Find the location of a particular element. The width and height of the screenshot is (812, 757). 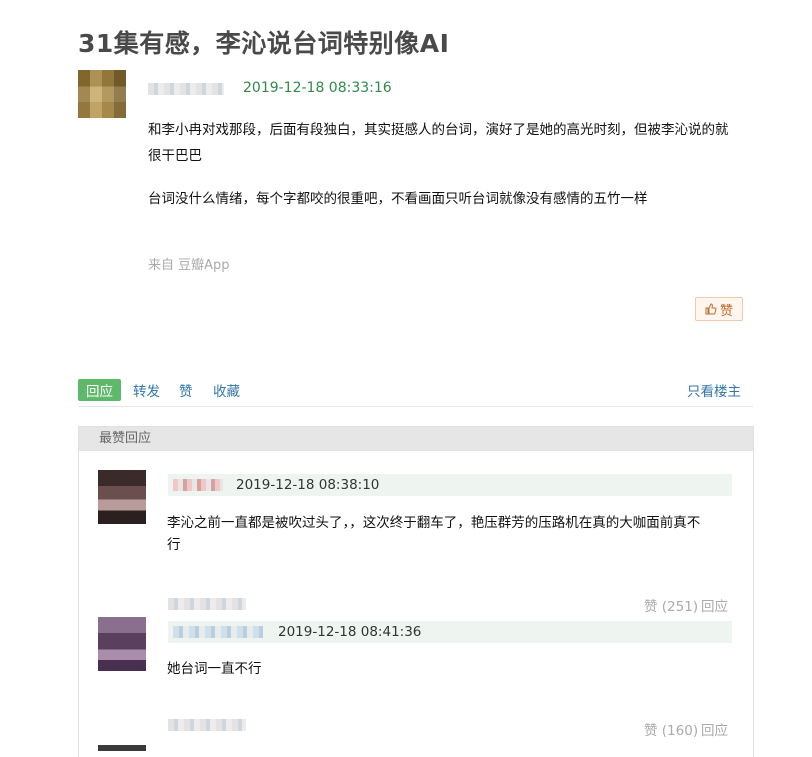

post-timestamp: 2019-12-18 08:33:16 is located at coordinates (317, 88).